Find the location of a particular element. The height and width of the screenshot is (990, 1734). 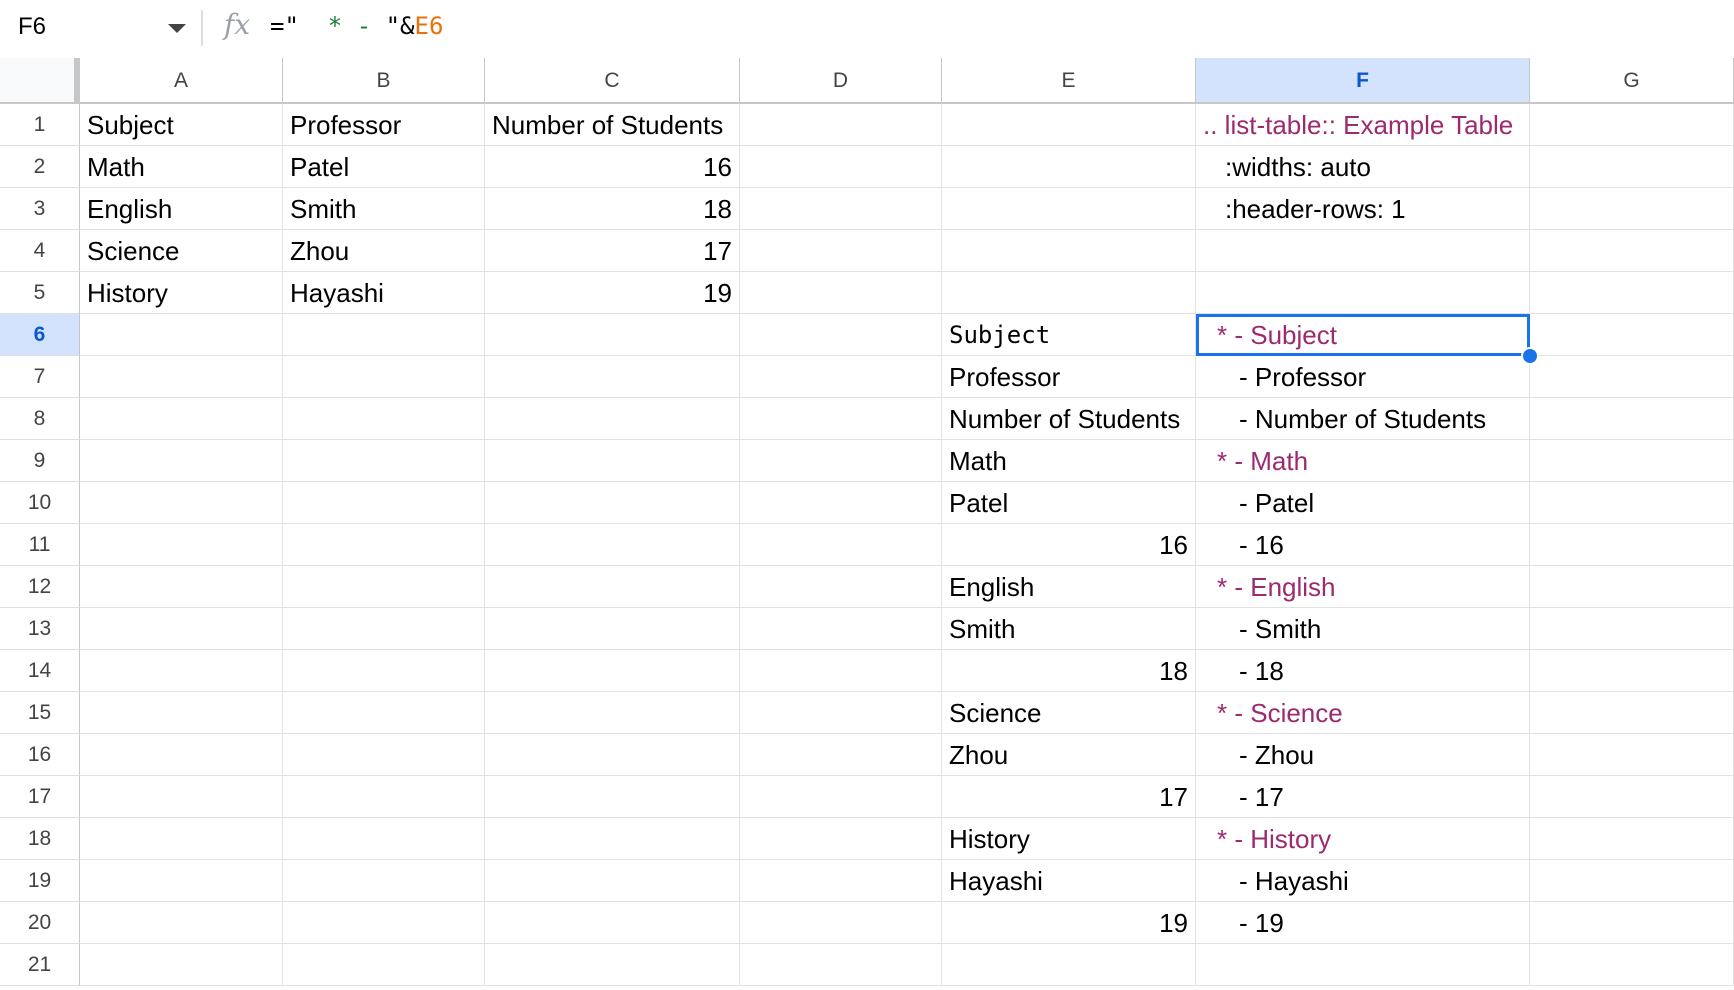

cell-a5: History is located at coordinates (181, 293).